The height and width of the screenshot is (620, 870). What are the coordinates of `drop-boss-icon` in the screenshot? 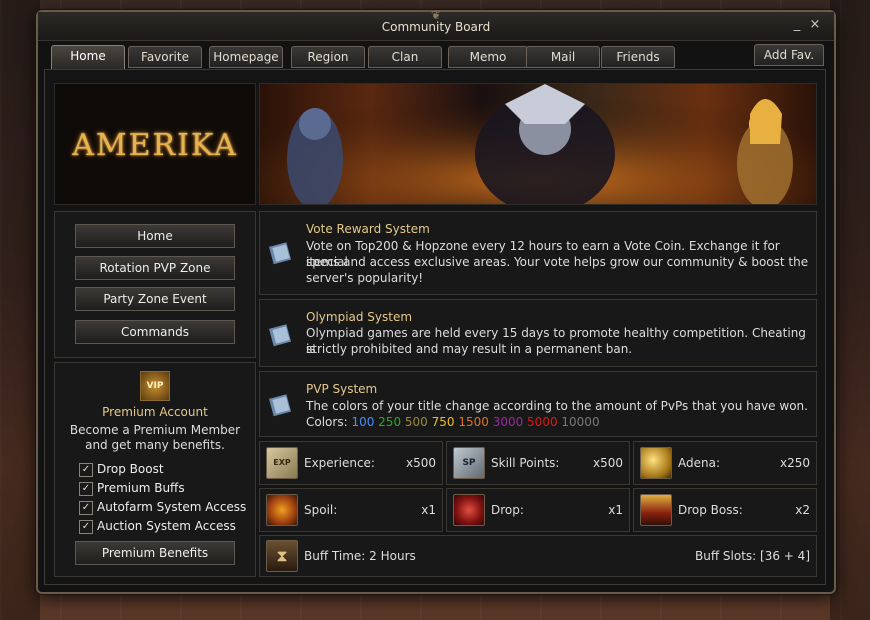 It's located at (656, 510).